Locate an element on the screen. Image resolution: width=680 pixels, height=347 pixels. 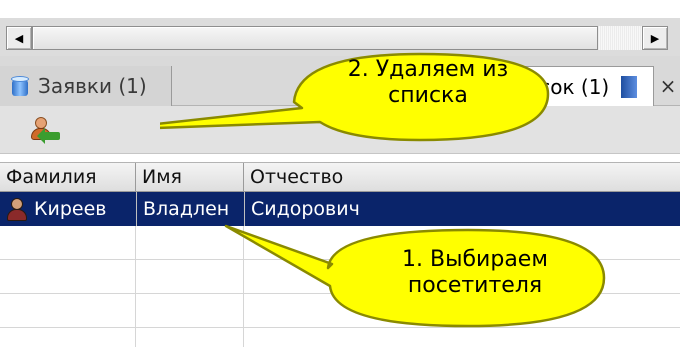
list-flag-icon is located at coordinates (629, 86).